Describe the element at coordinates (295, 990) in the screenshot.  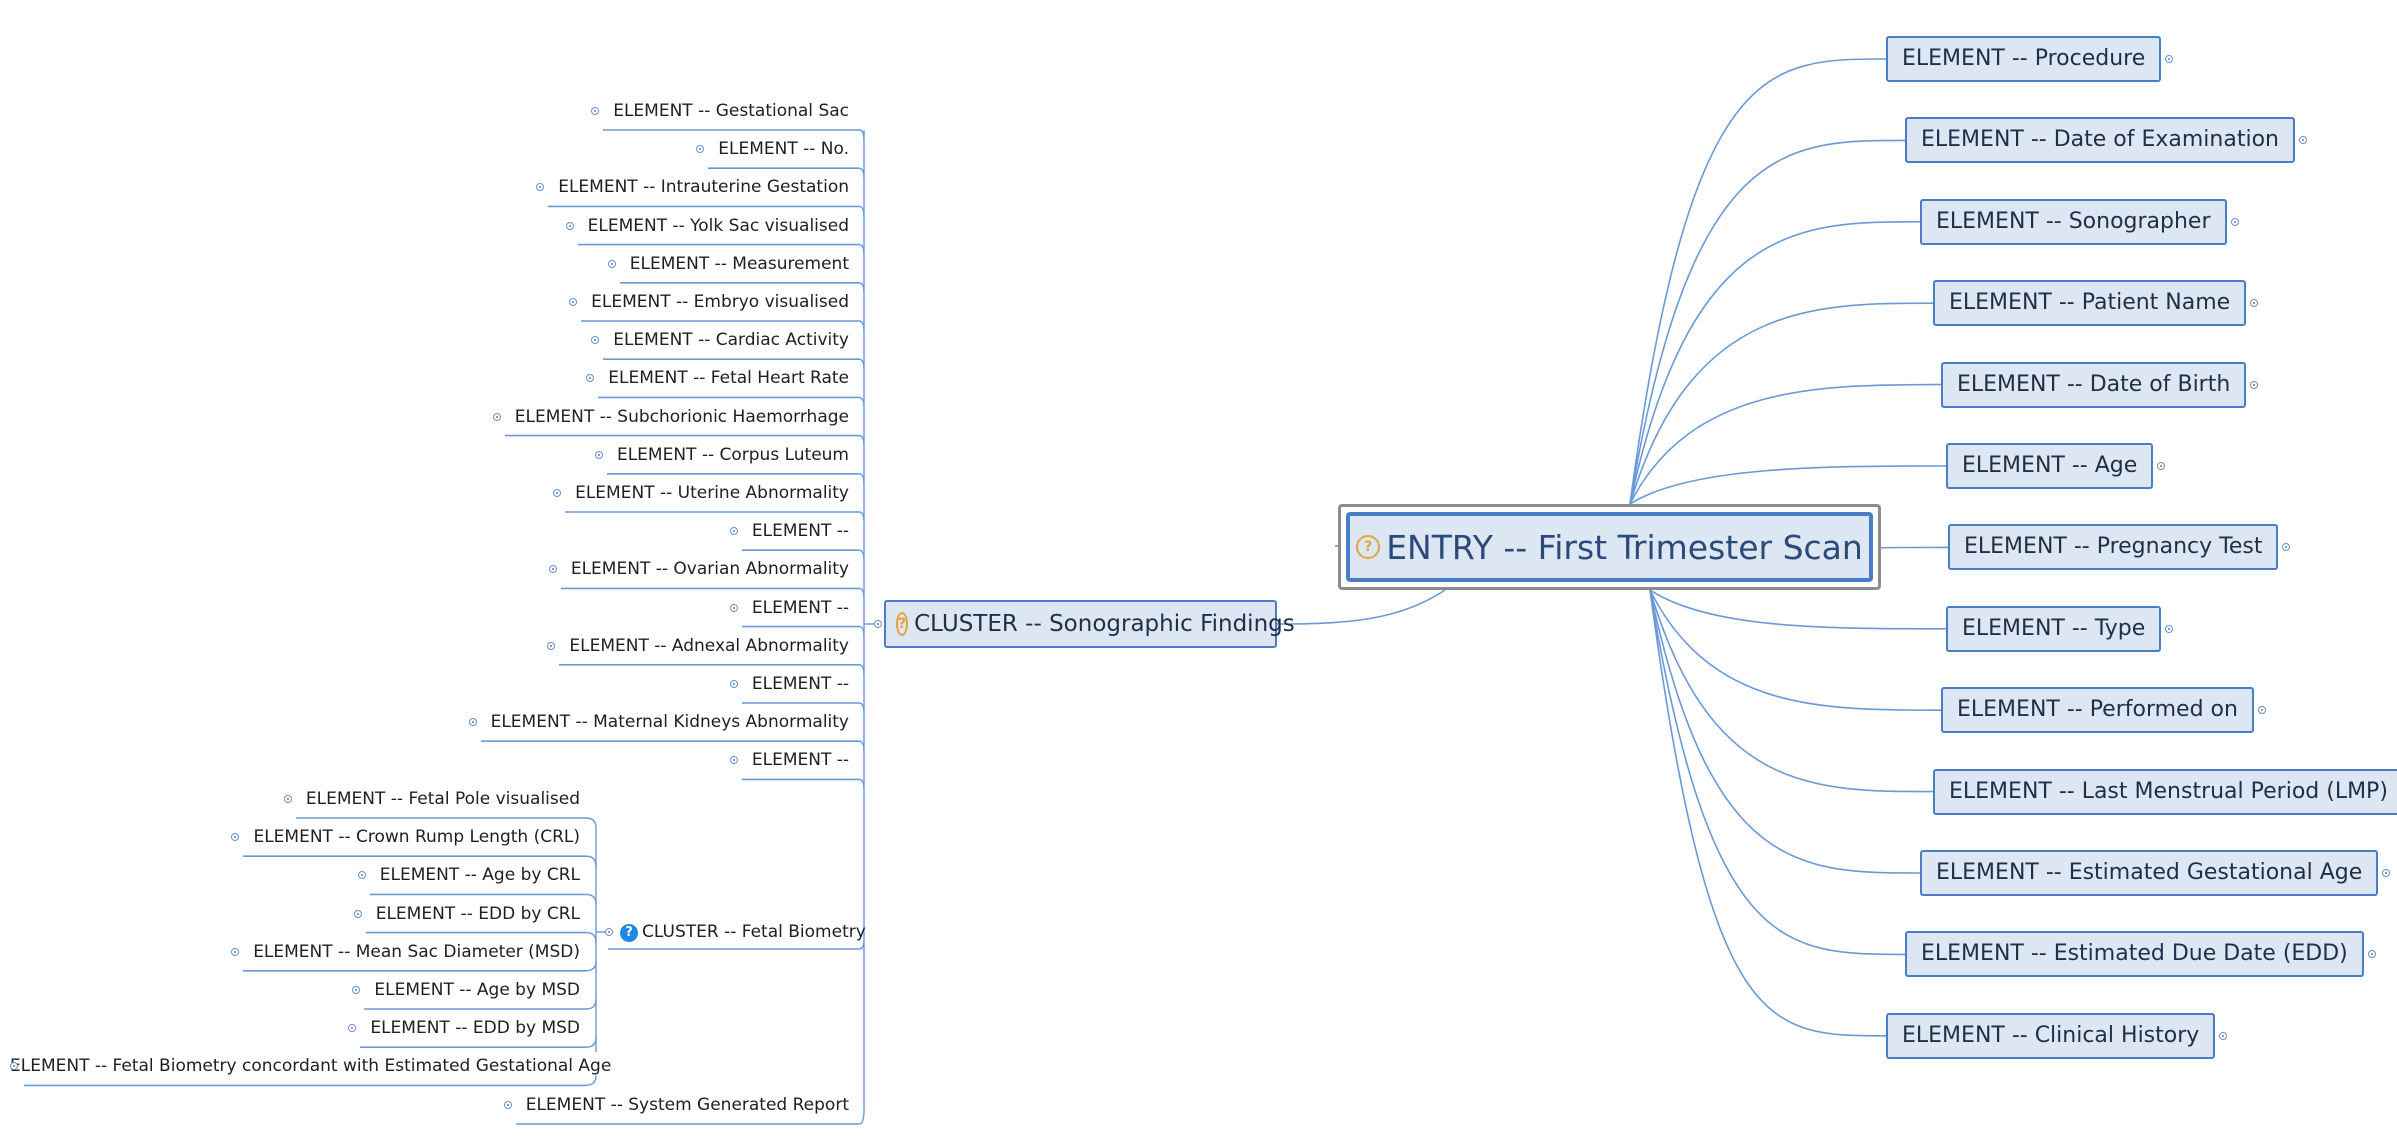
I see `element-age-by-msd: ELEMENT -- Age by MSD` at that location.